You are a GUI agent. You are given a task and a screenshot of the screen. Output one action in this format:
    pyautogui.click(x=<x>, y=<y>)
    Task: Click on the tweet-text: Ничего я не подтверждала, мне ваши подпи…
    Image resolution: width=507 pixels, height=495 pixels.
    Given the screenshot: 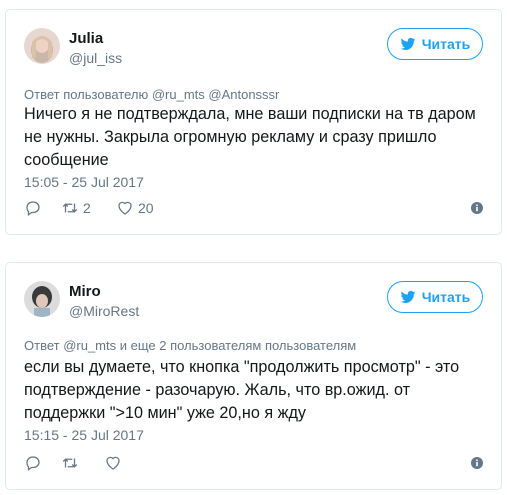 What is the action you would take?
    pyautogui.click(x=250, y=137)
    